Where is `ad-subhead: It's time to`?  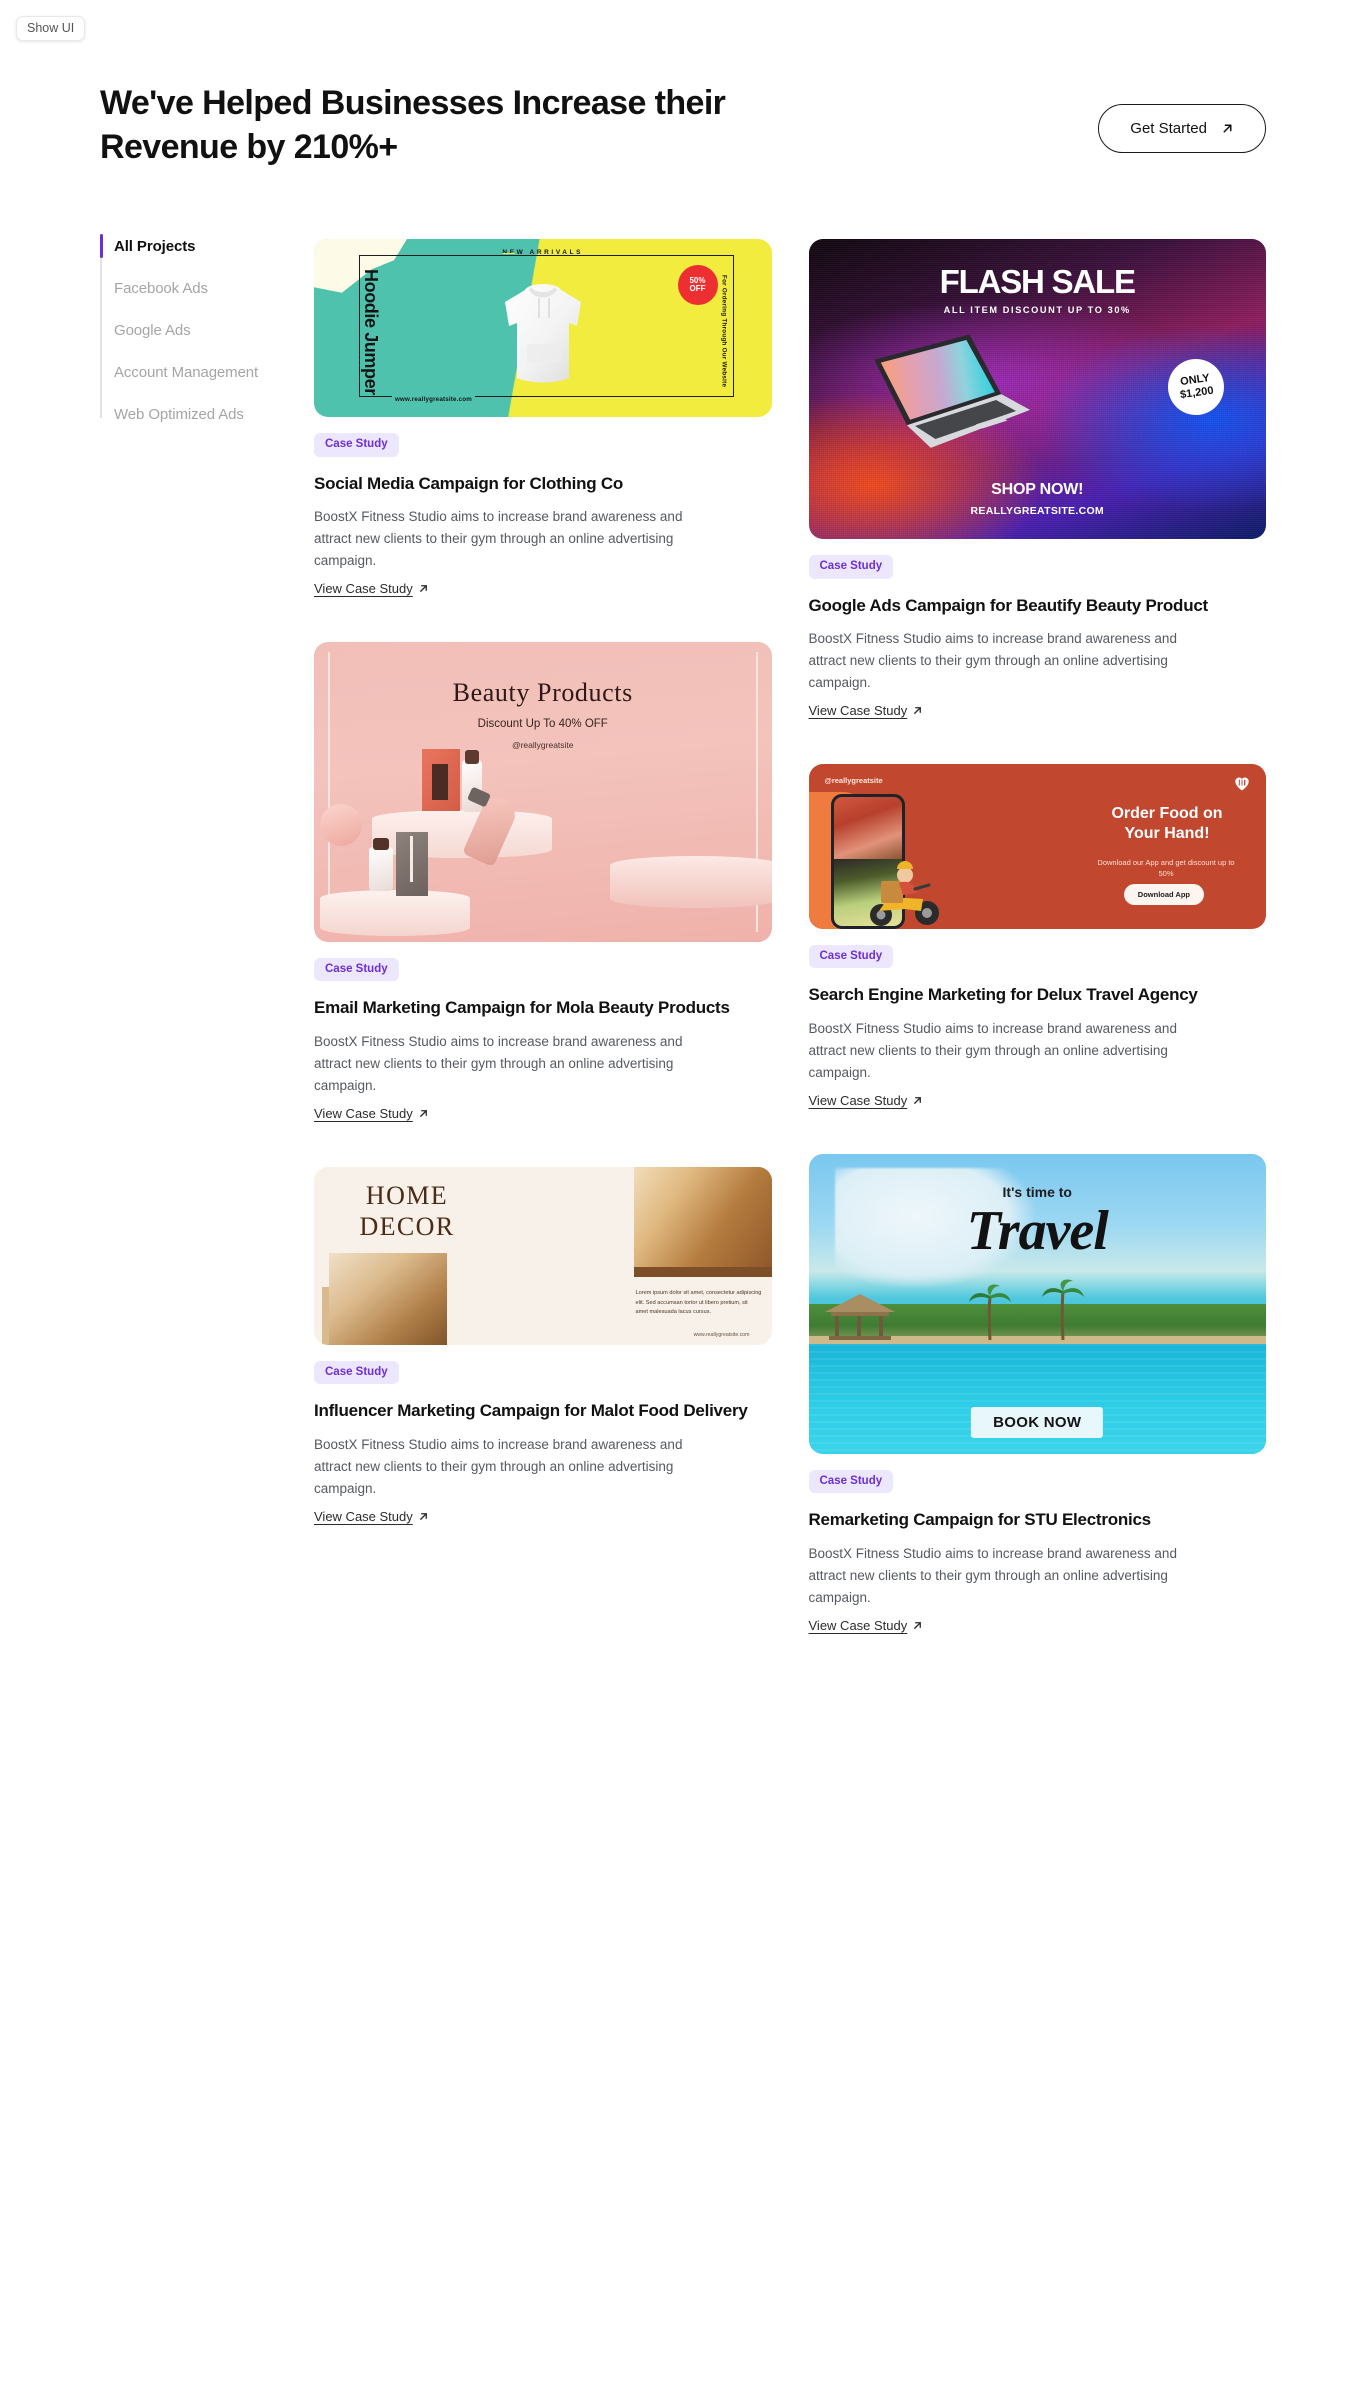 ad-subhead: It's time to is located at coordinates (1037, 1191).